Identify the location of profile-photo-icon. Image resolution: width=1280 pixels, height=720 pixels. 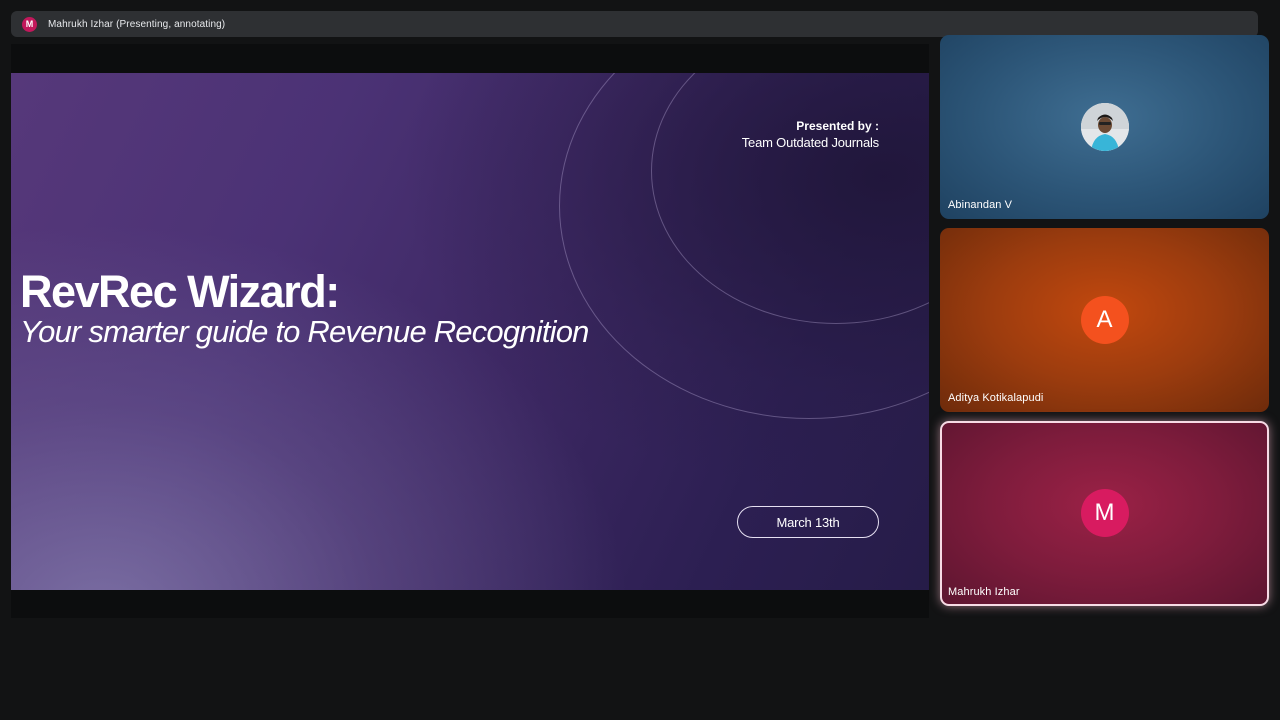
(1104, 127).